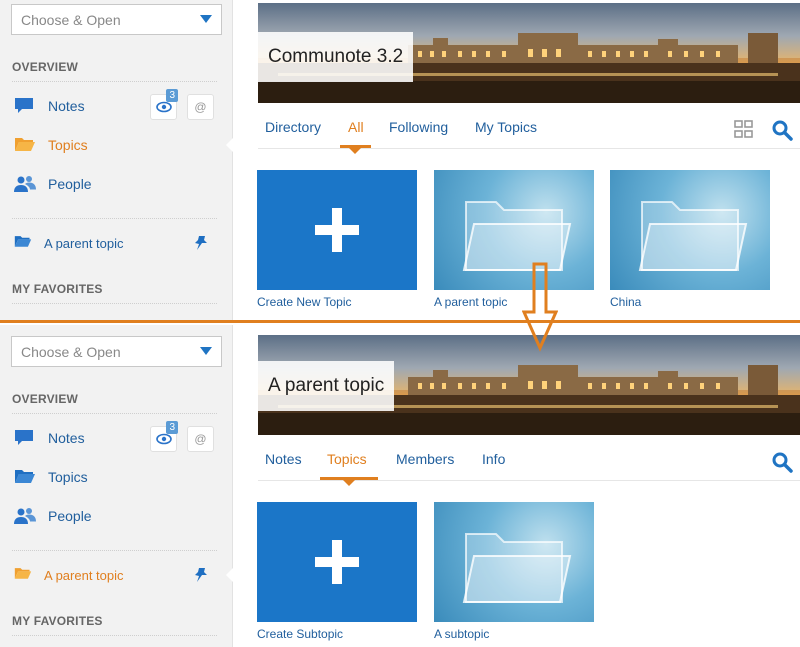  Describe the element at coordinates (283, 459) in the screenshot. I see `tab-notes: Notes` at that location.